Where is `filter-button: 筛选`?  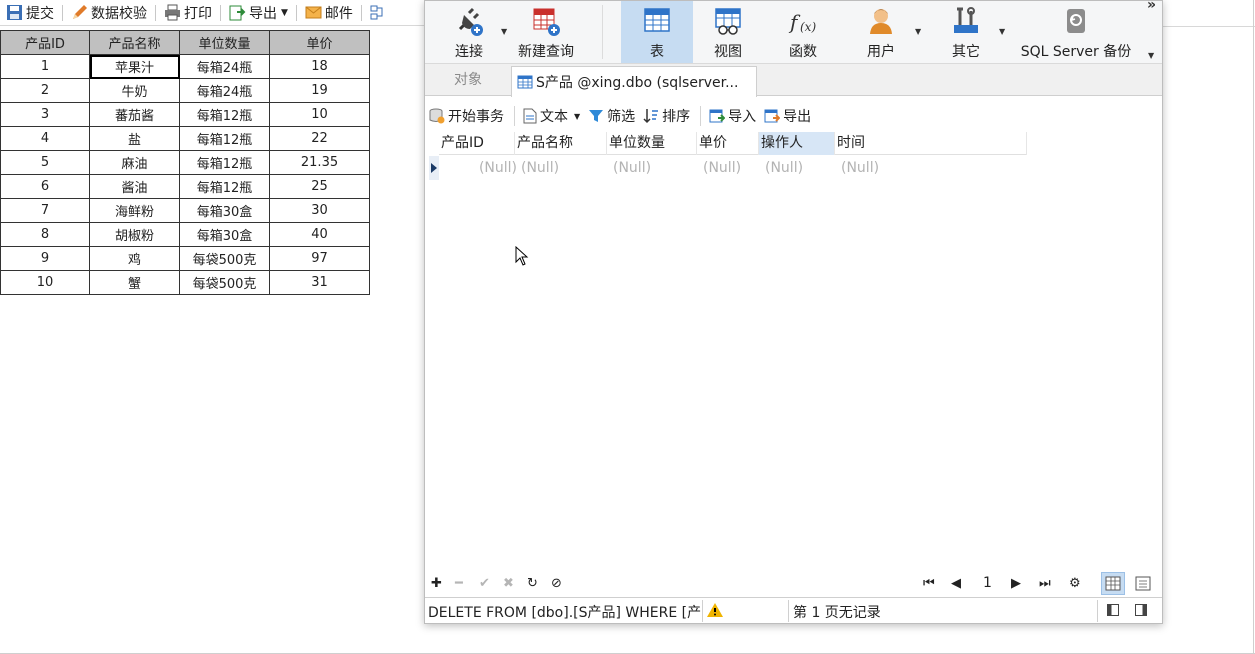 filter-button: 筛选 is located at coordinates (611, 116).